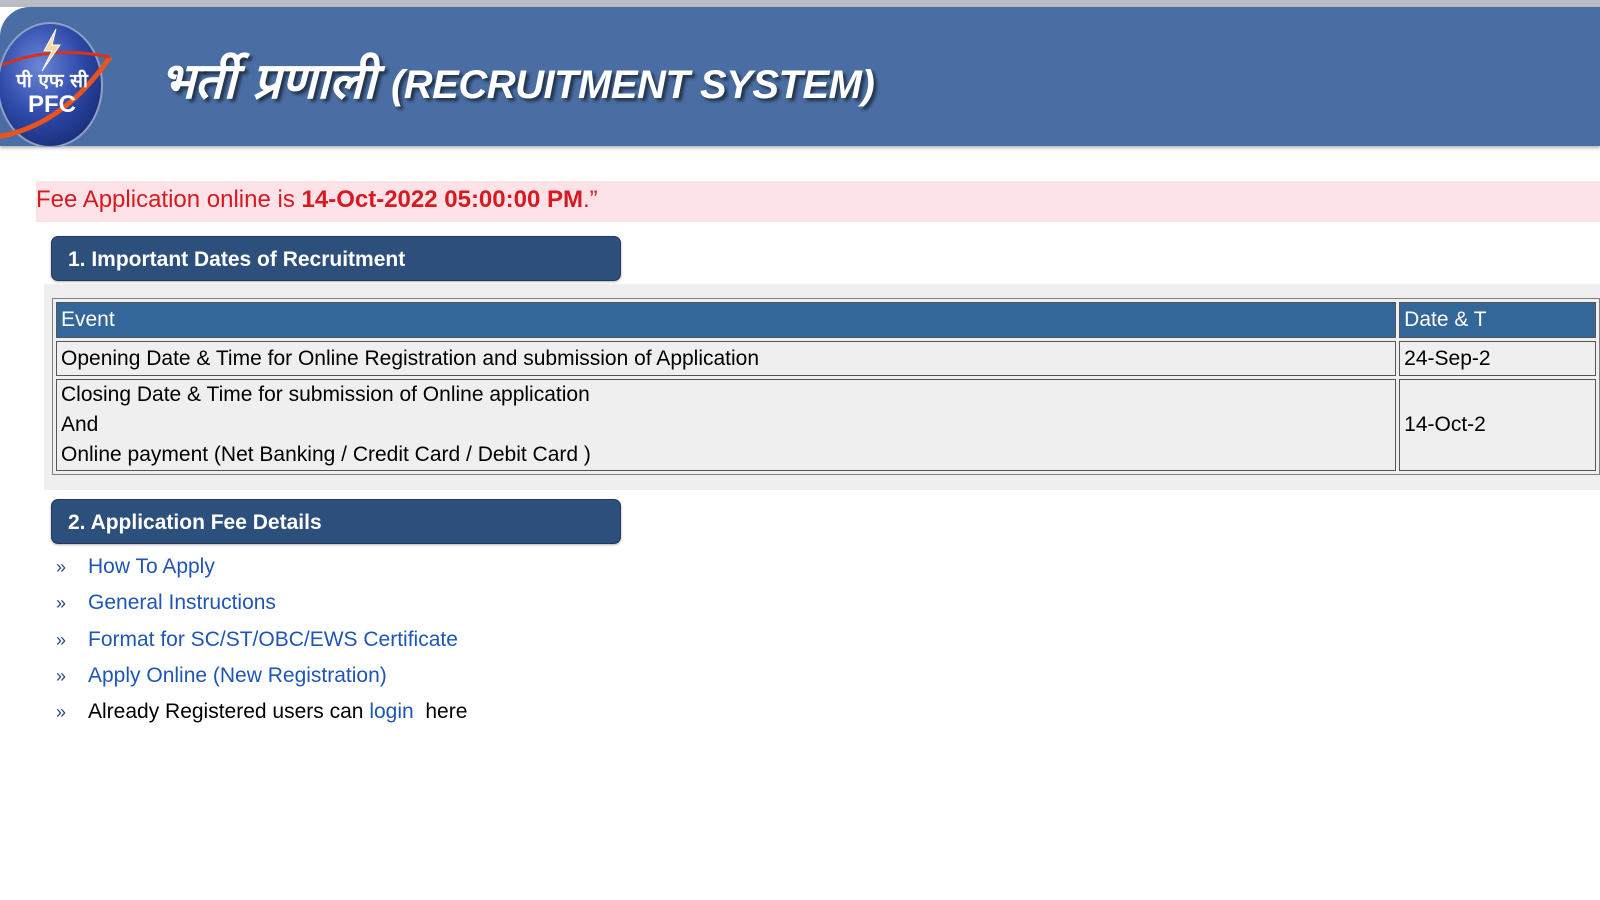 The image size is (1600, 900). Describe the element at coordinates (590, 199) in the screenshot. I see `notice-suffix: .”` at that location.